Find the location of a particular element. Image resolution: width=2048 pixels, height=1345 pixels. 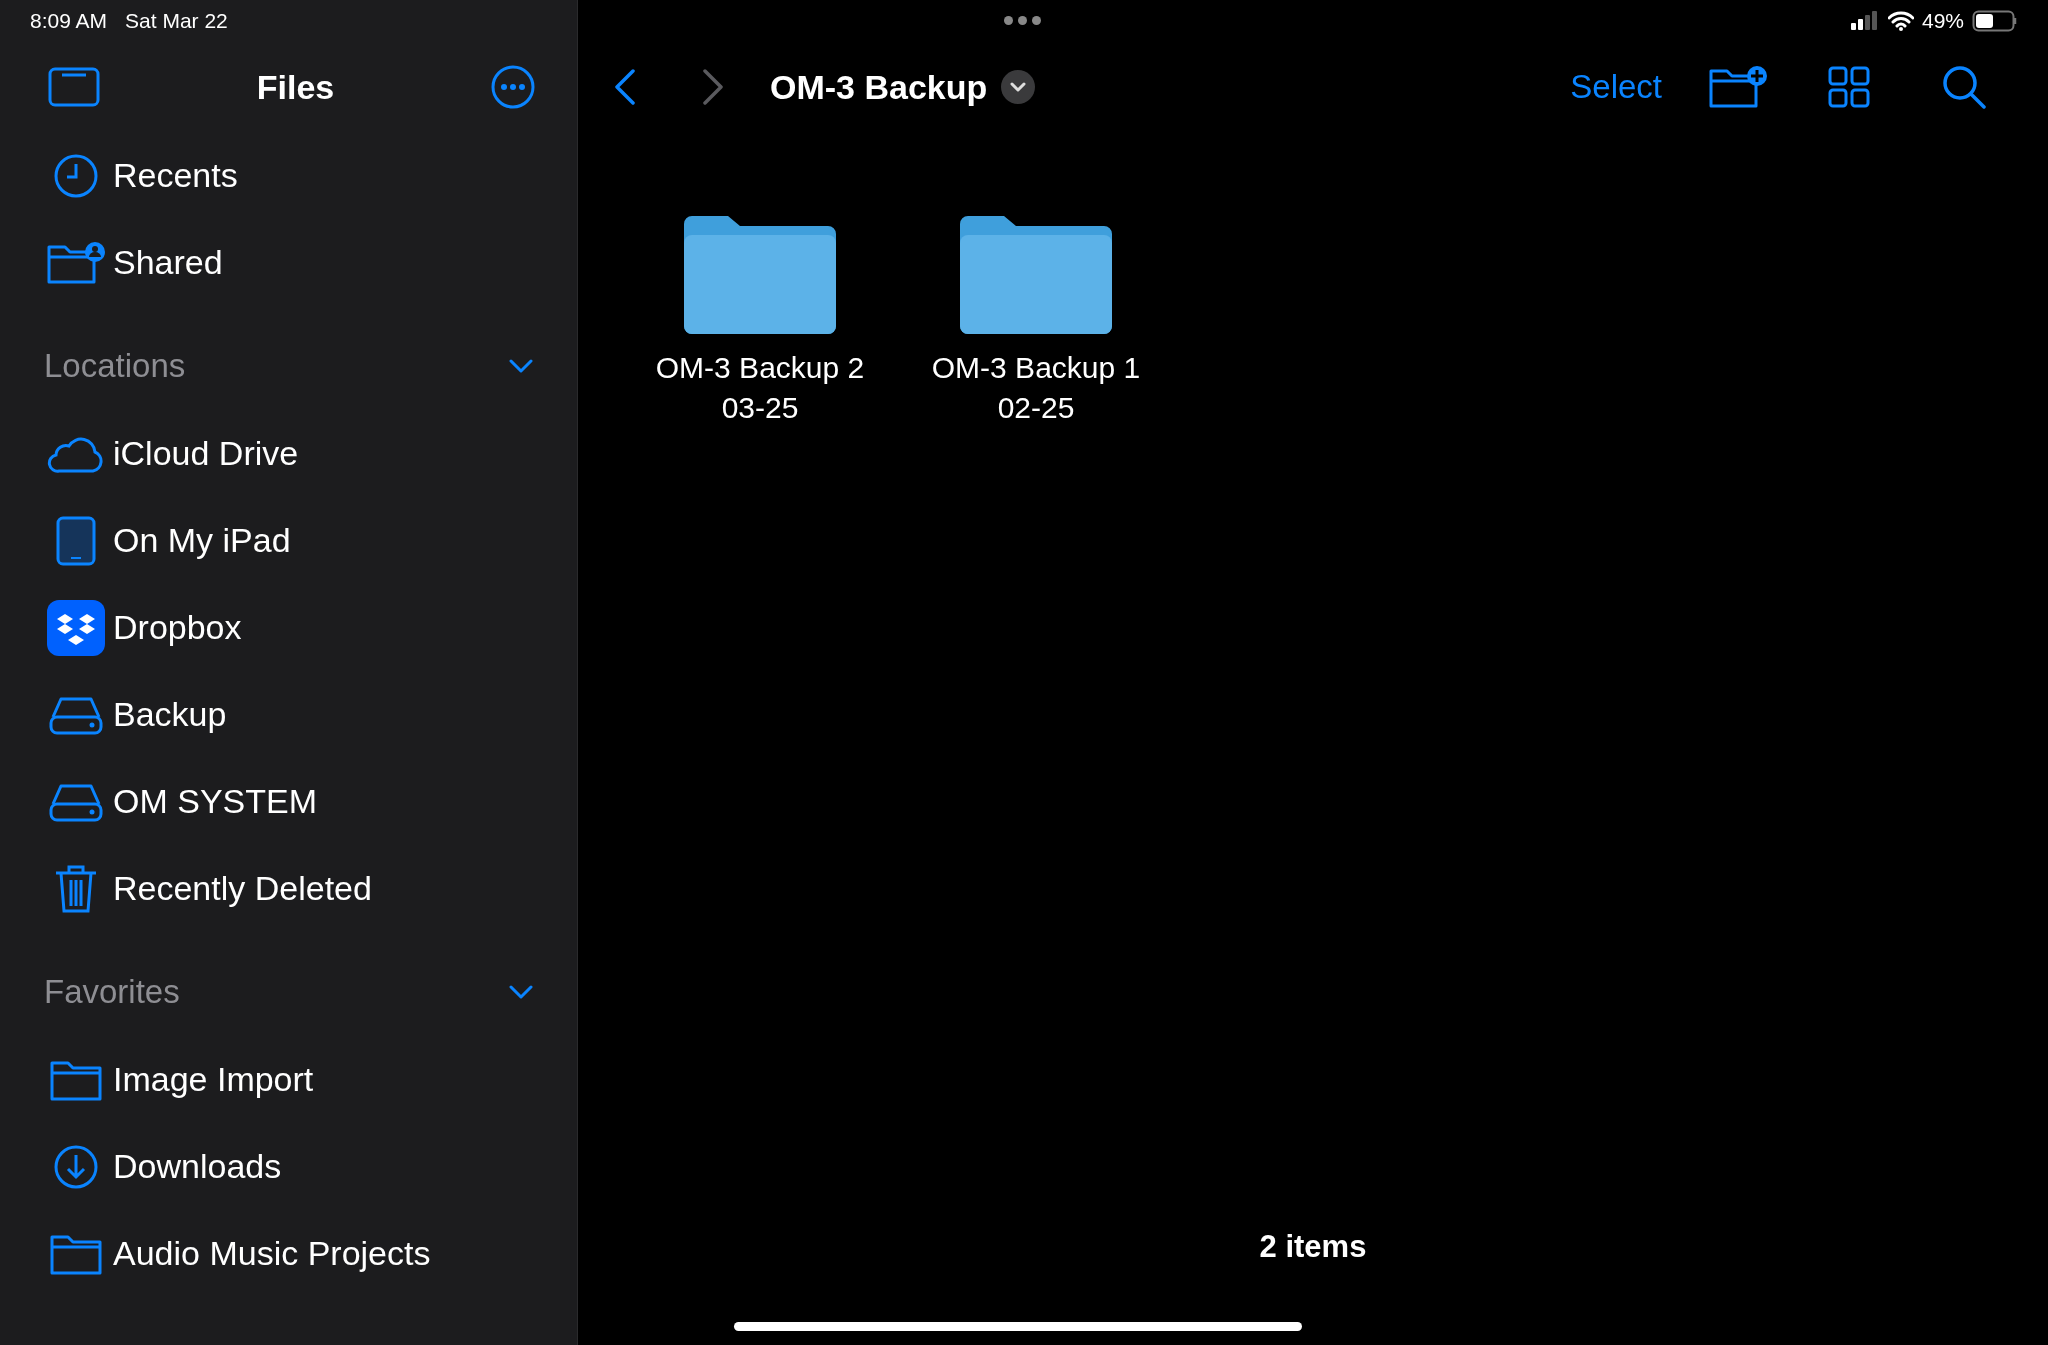

item-count: 2 items is located at coordinates (1313, 1247).